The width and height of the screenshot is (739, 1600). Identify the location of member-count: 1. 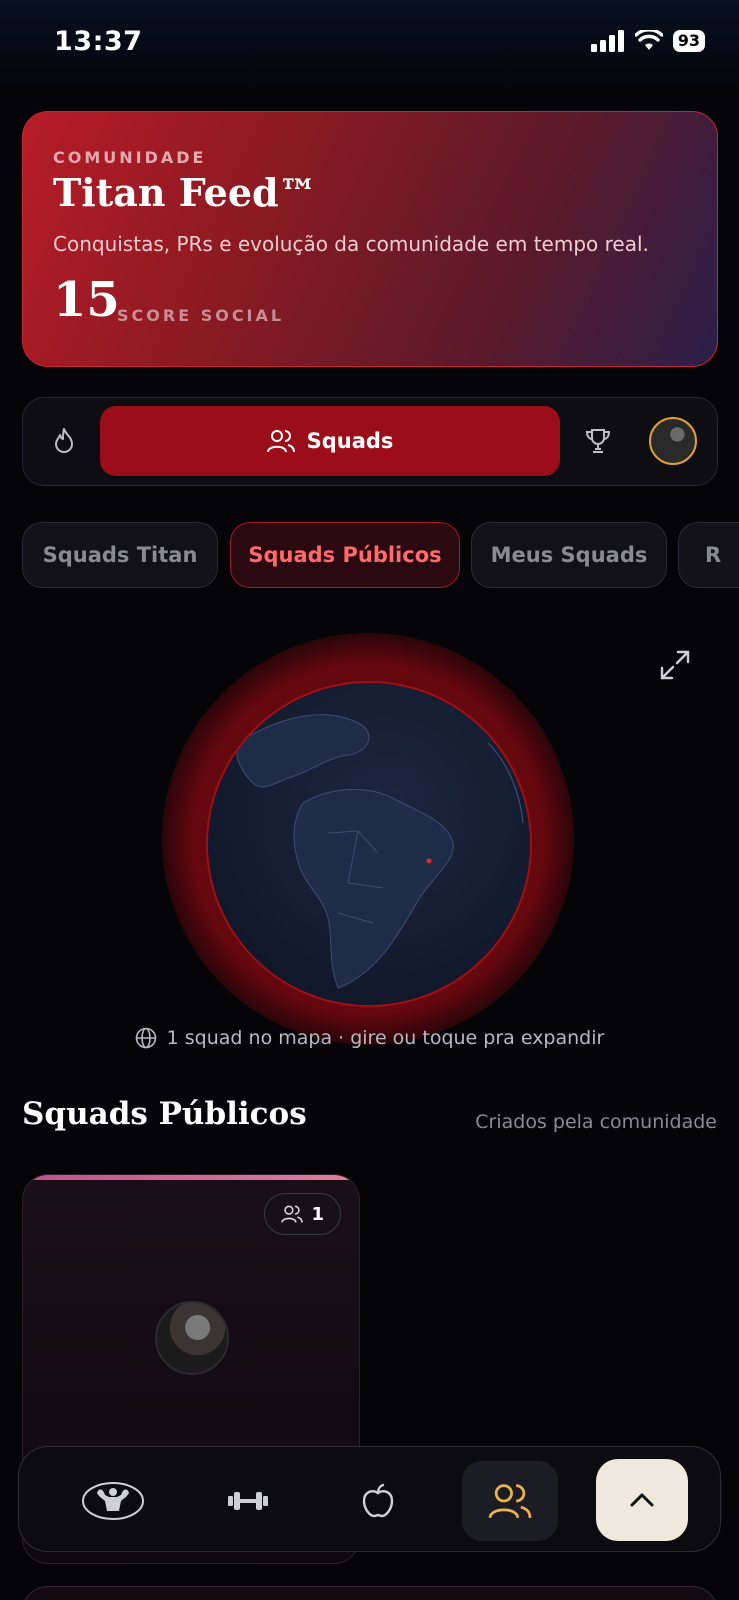
(317, 1214).